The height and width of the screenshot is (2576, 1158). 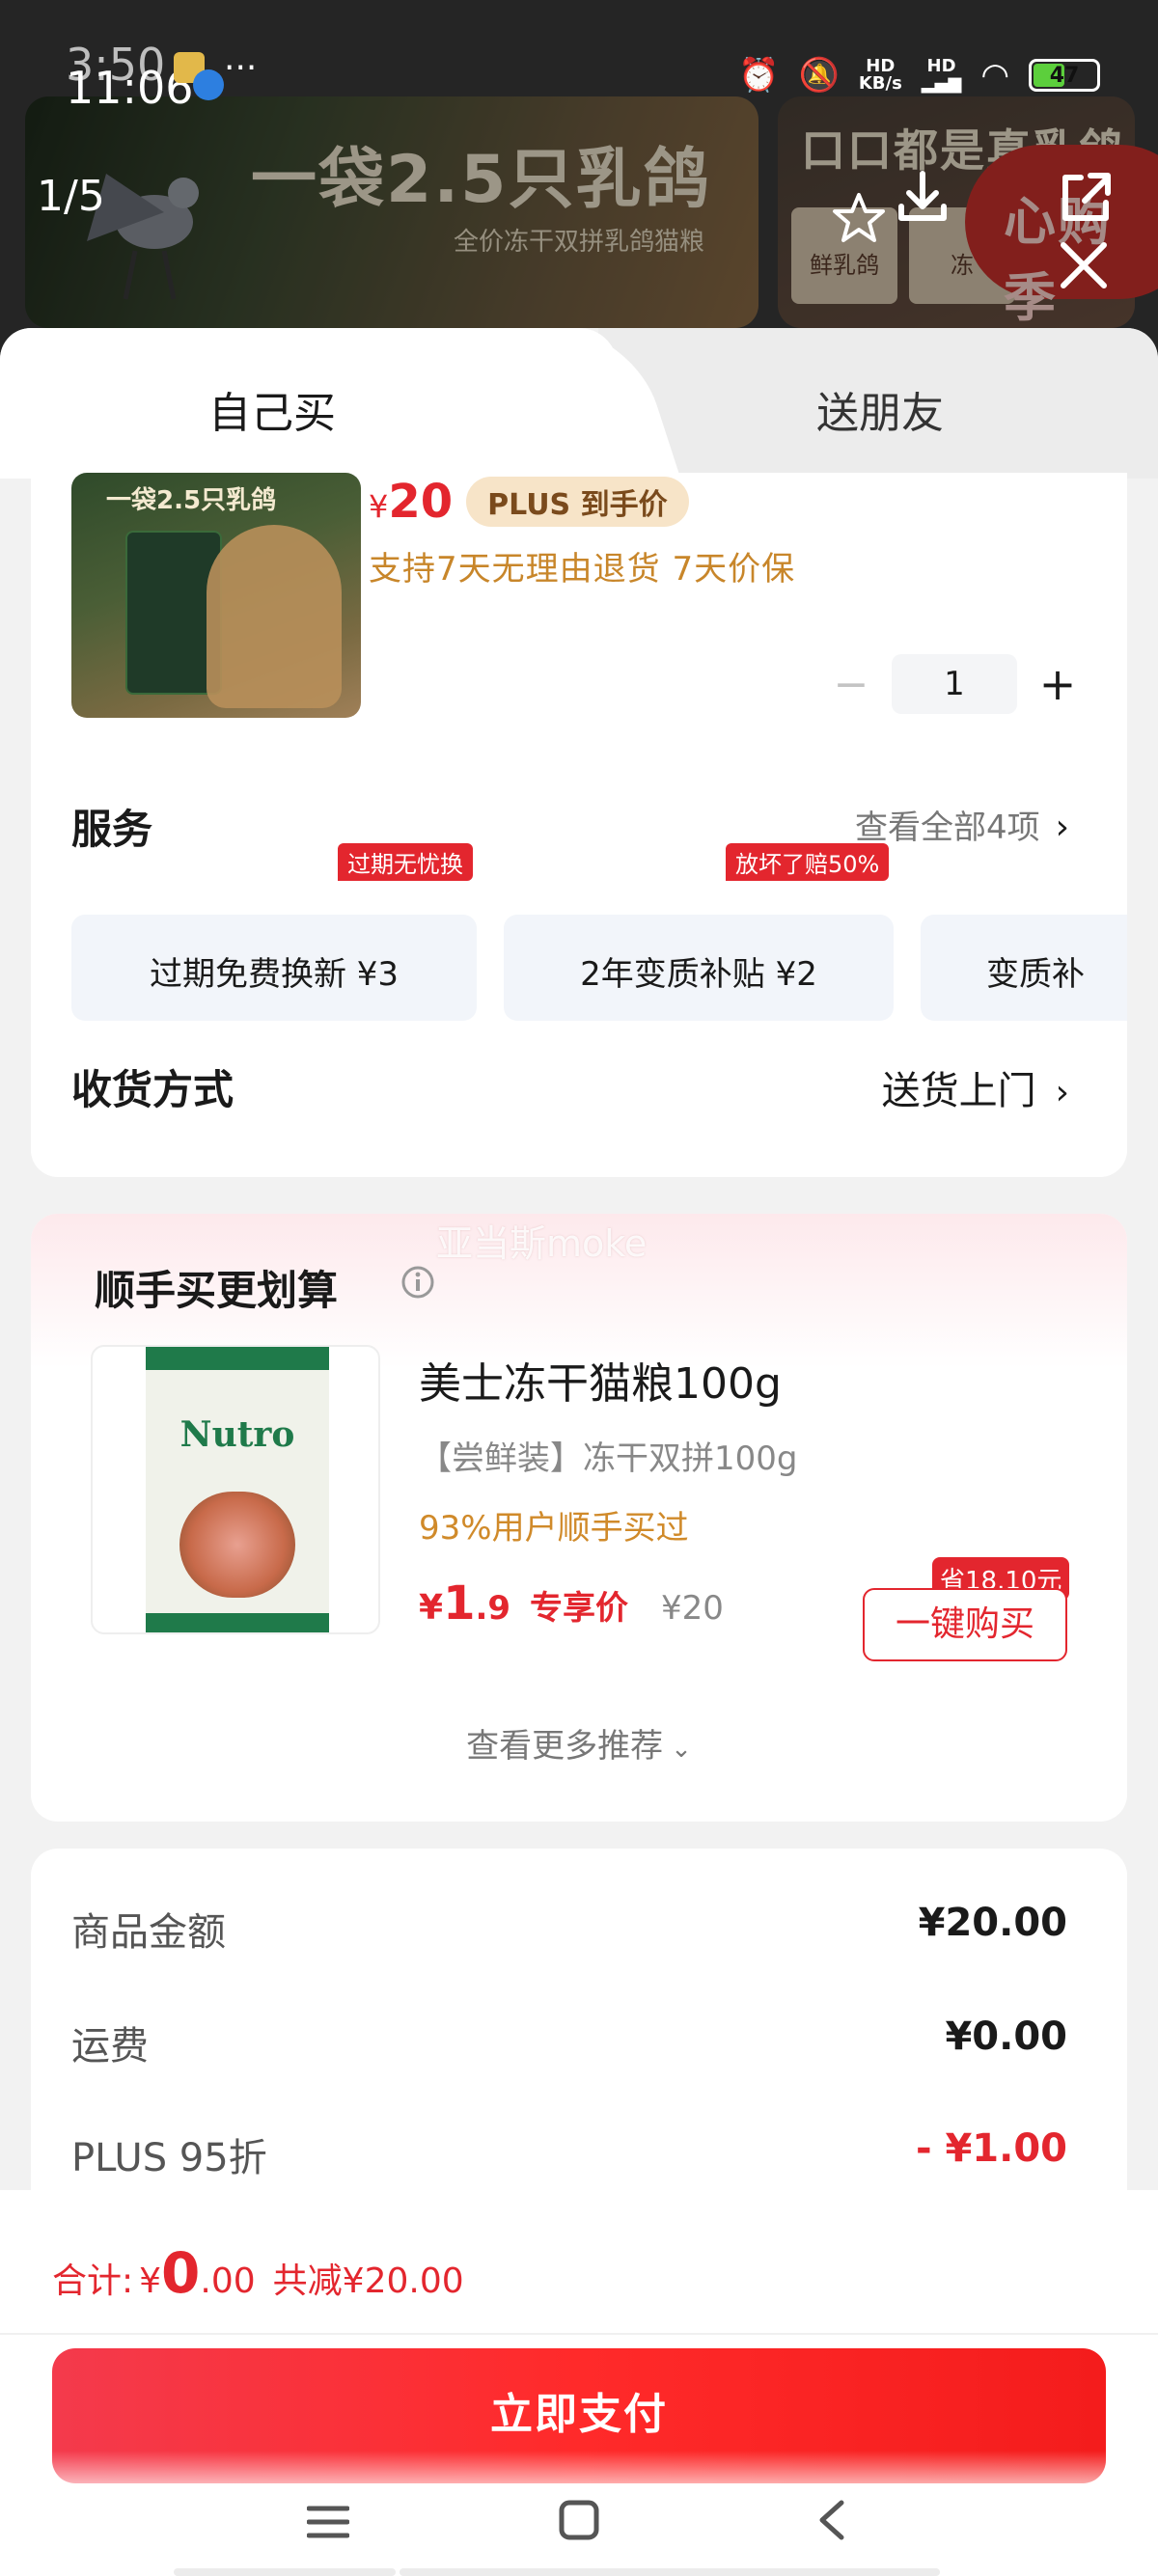 What do you see at coordinates (579, 1609) in the screenshot?
I see `exclusive-price-label: 专享价` at bounding box center [579, 1609].